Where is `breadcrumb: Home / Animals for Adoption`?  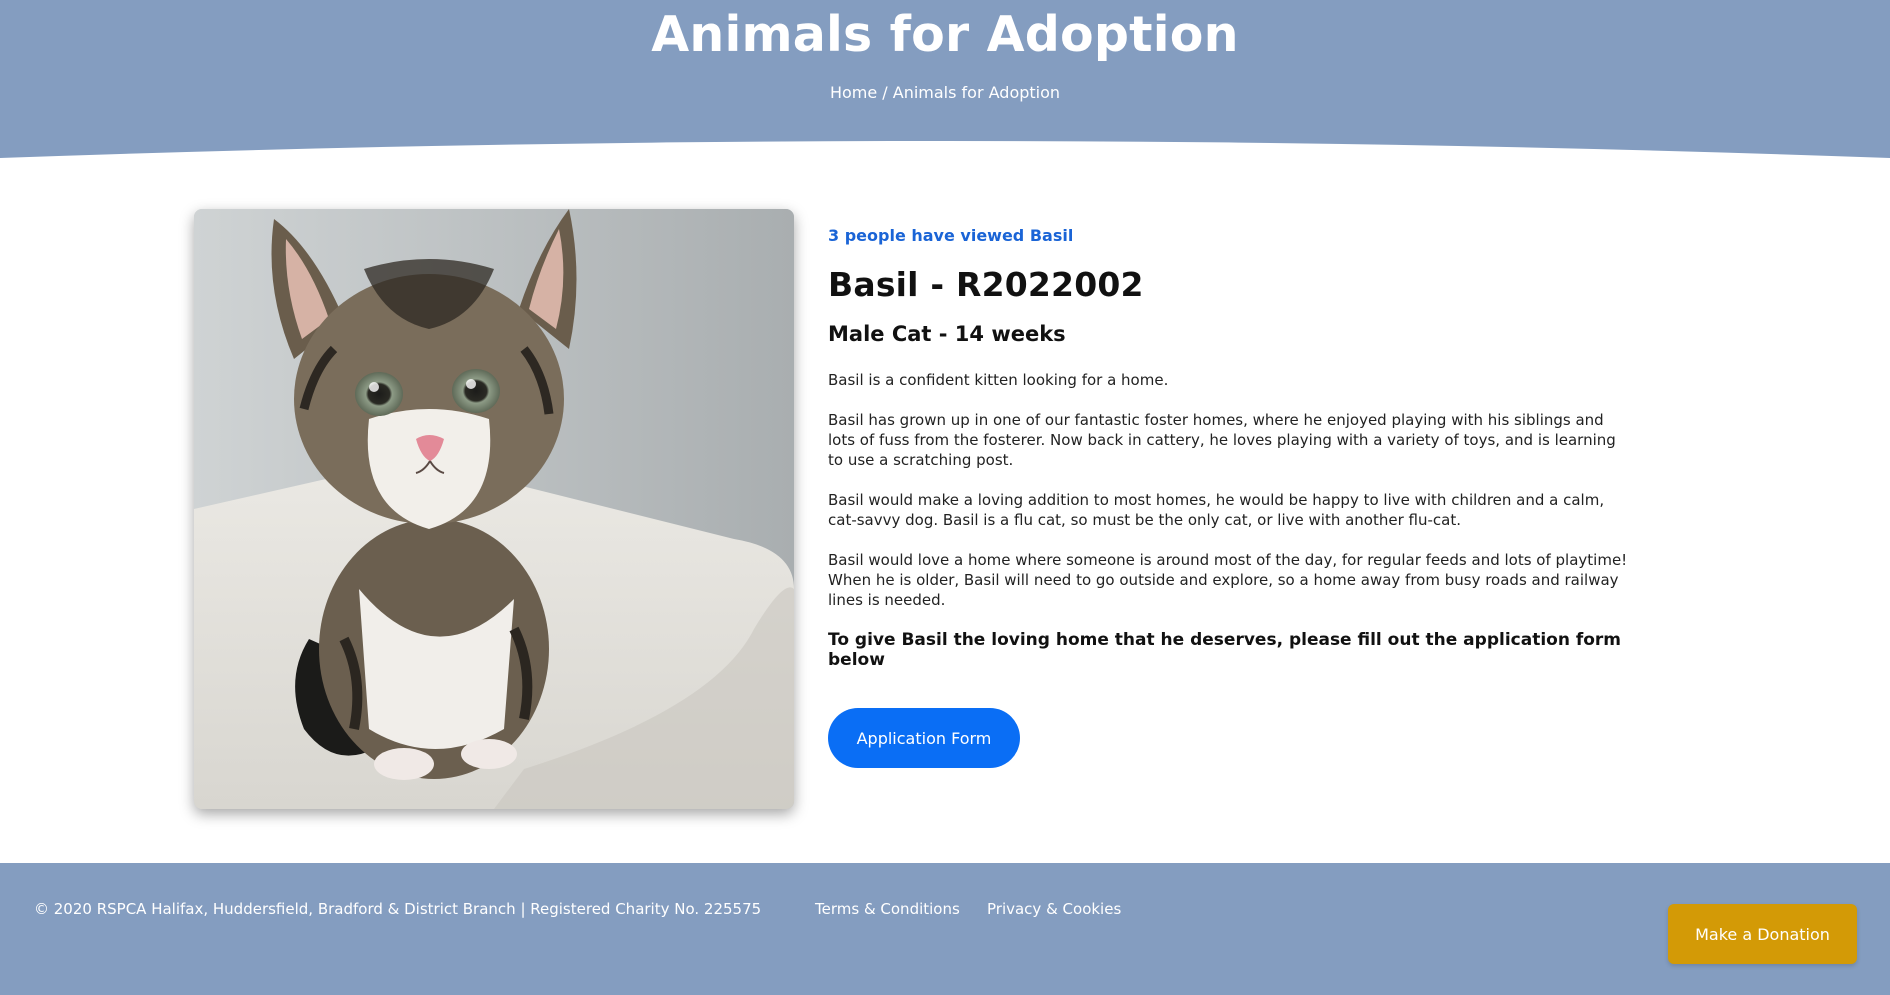 breadcrumb: Home / Animals for Adoption is located at coordinates (945, 92).